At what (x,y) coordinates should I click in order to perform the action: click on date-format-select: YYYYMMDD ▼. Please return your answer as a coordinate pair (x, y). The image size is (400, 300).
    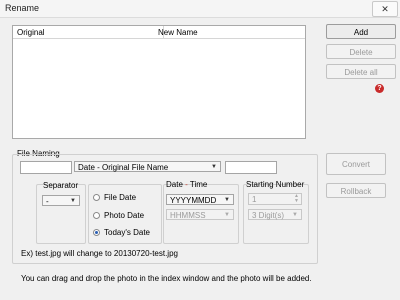
    Looking at the image, I should click on (200, 199).